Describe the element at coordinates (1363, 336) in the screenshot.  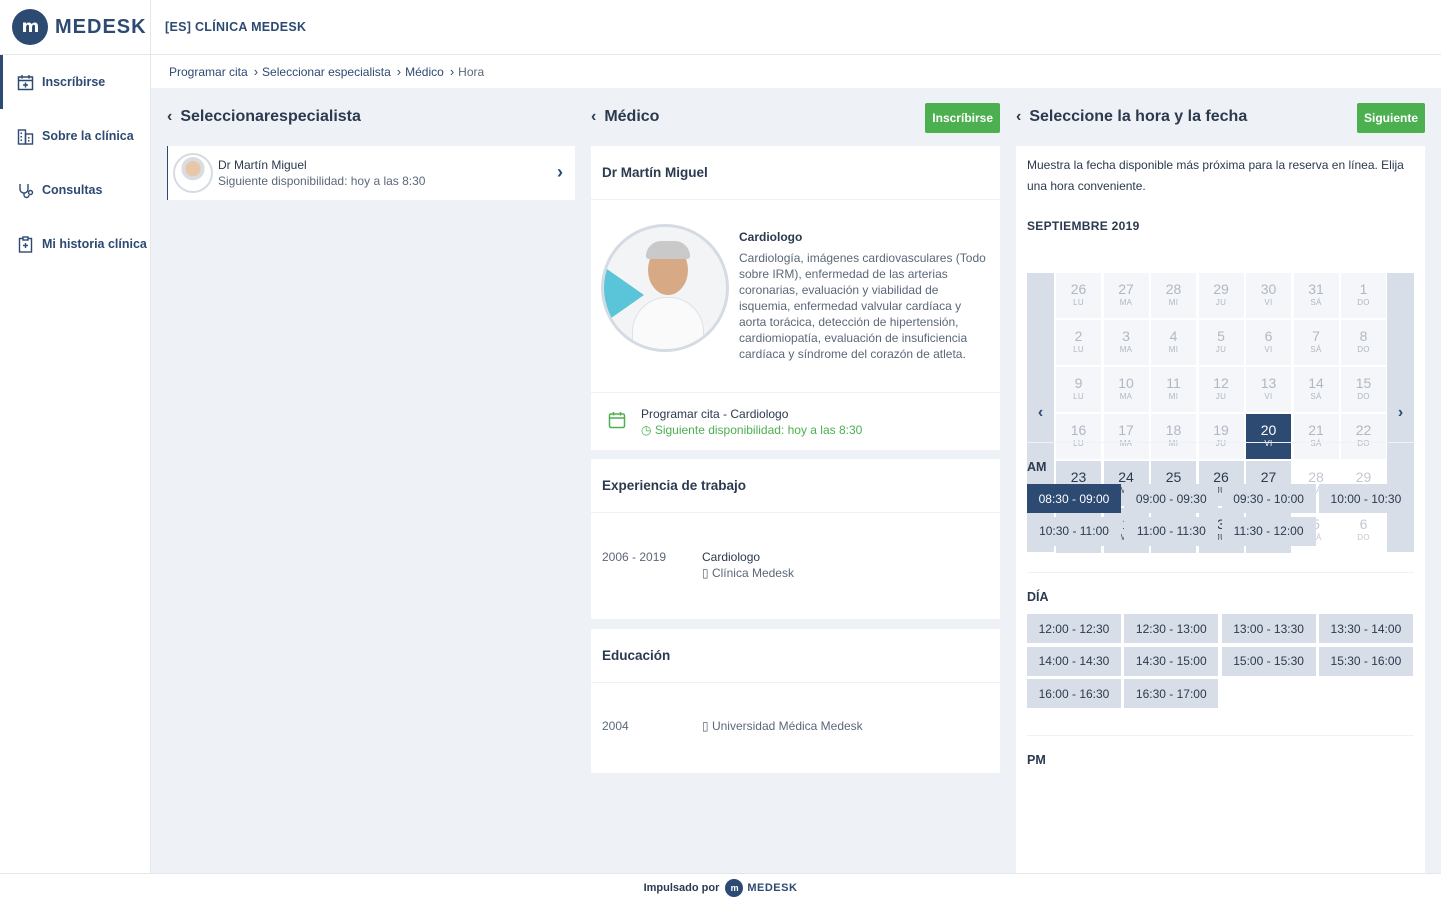
I see `day-number: 8` at that location.